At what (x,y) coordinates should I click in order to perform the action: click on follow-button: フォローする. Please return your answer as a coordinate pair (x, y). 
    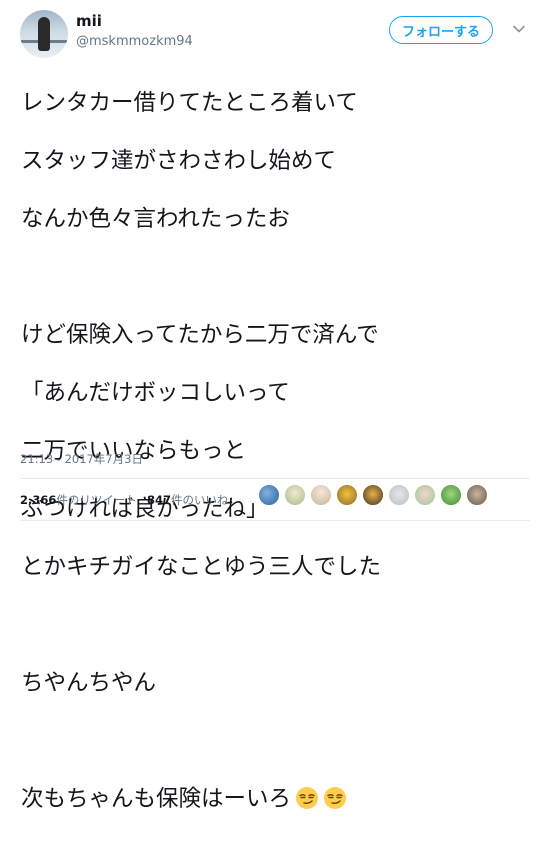
    Looking at the image, I should click on (441, 30).